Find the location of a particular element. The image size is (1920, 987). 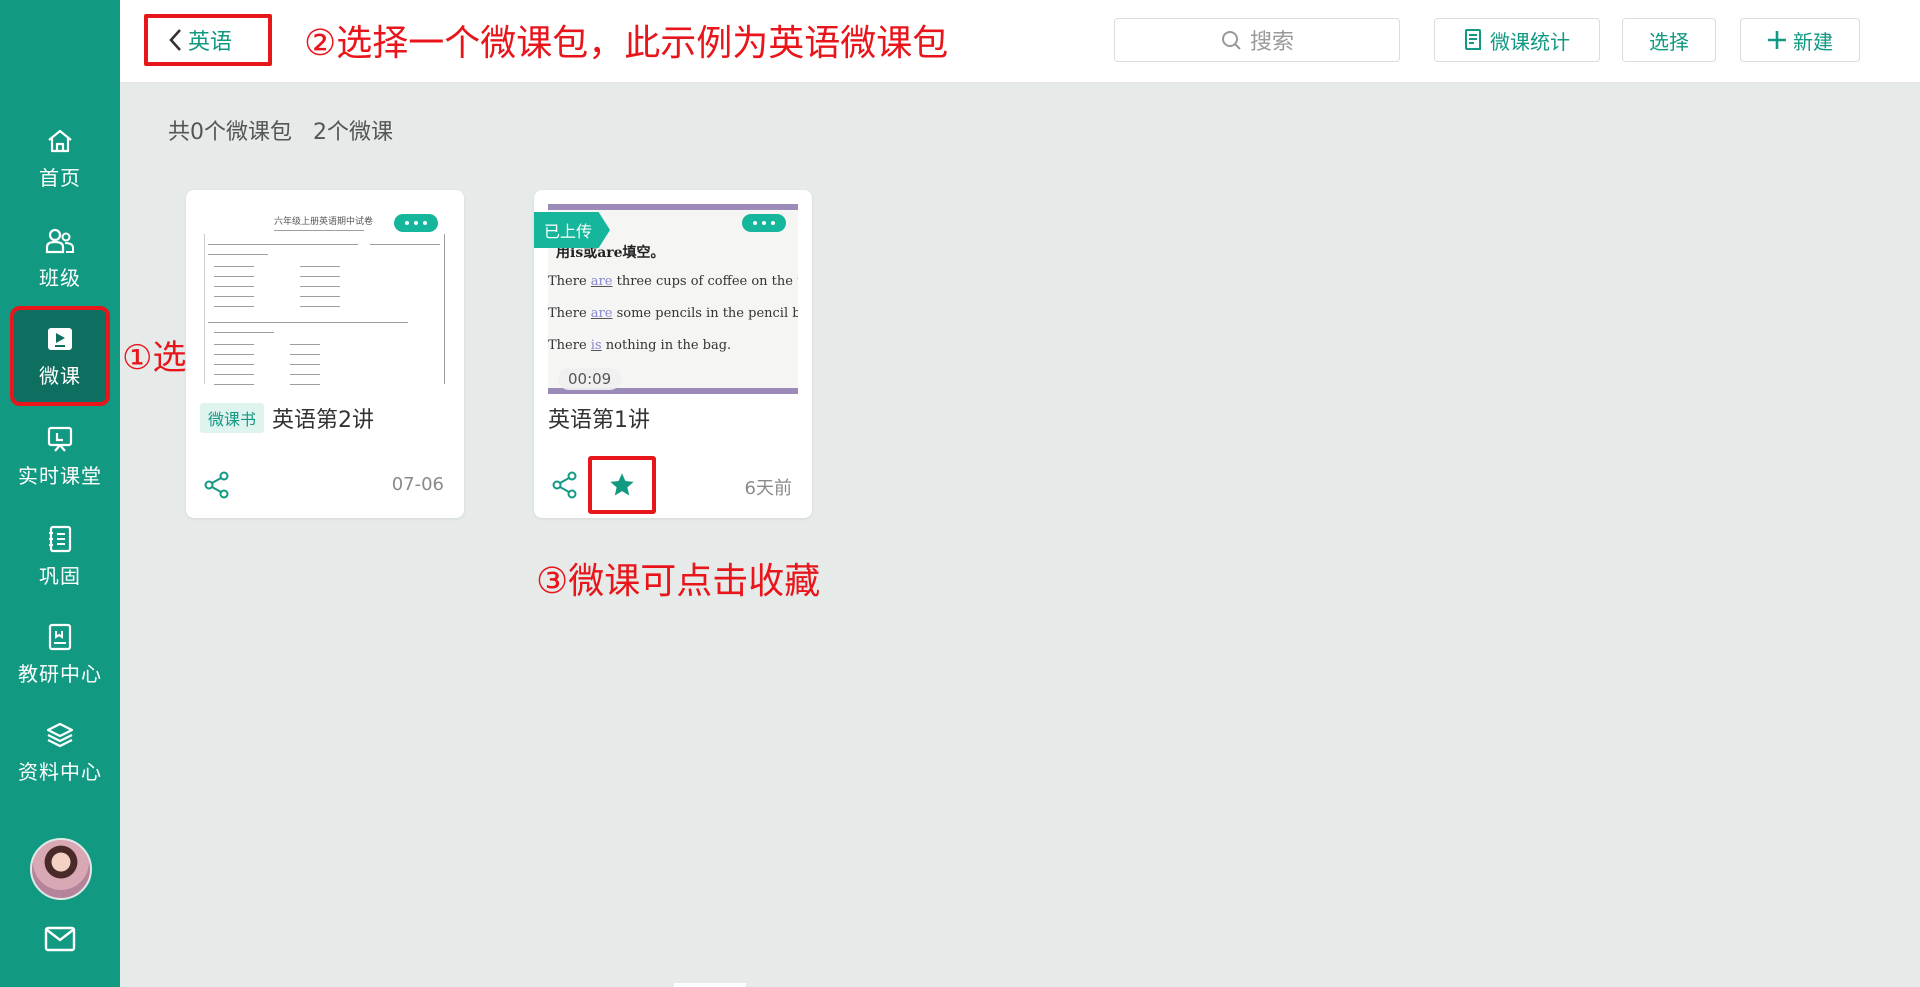

summary: 共0个微课包 2个微课 is located at coordinates (287, 130).